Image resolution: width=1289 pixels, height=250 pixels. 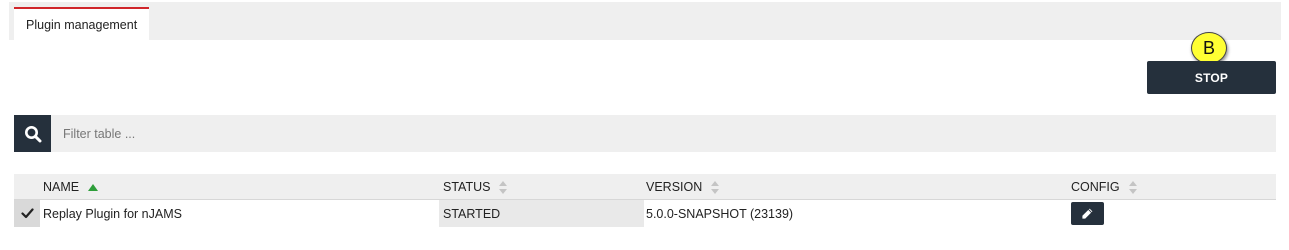 What do you see at coordinates (467, 187) in the screenshot?
I see `column-header-label: STATUS` at bounding box center [467, 187].